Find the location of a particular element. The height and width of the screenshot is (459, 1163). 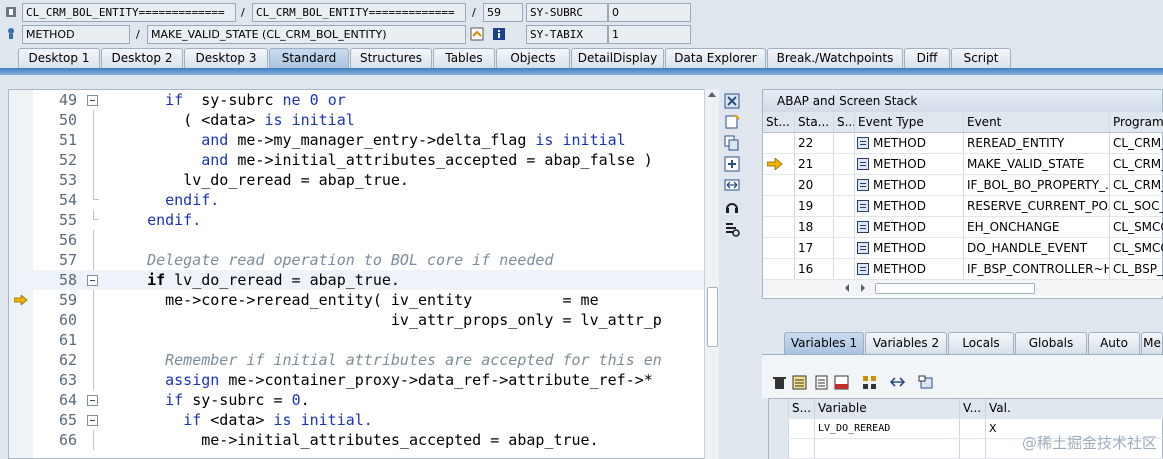

copy-tool-icon is located at coordinates (732, 143).